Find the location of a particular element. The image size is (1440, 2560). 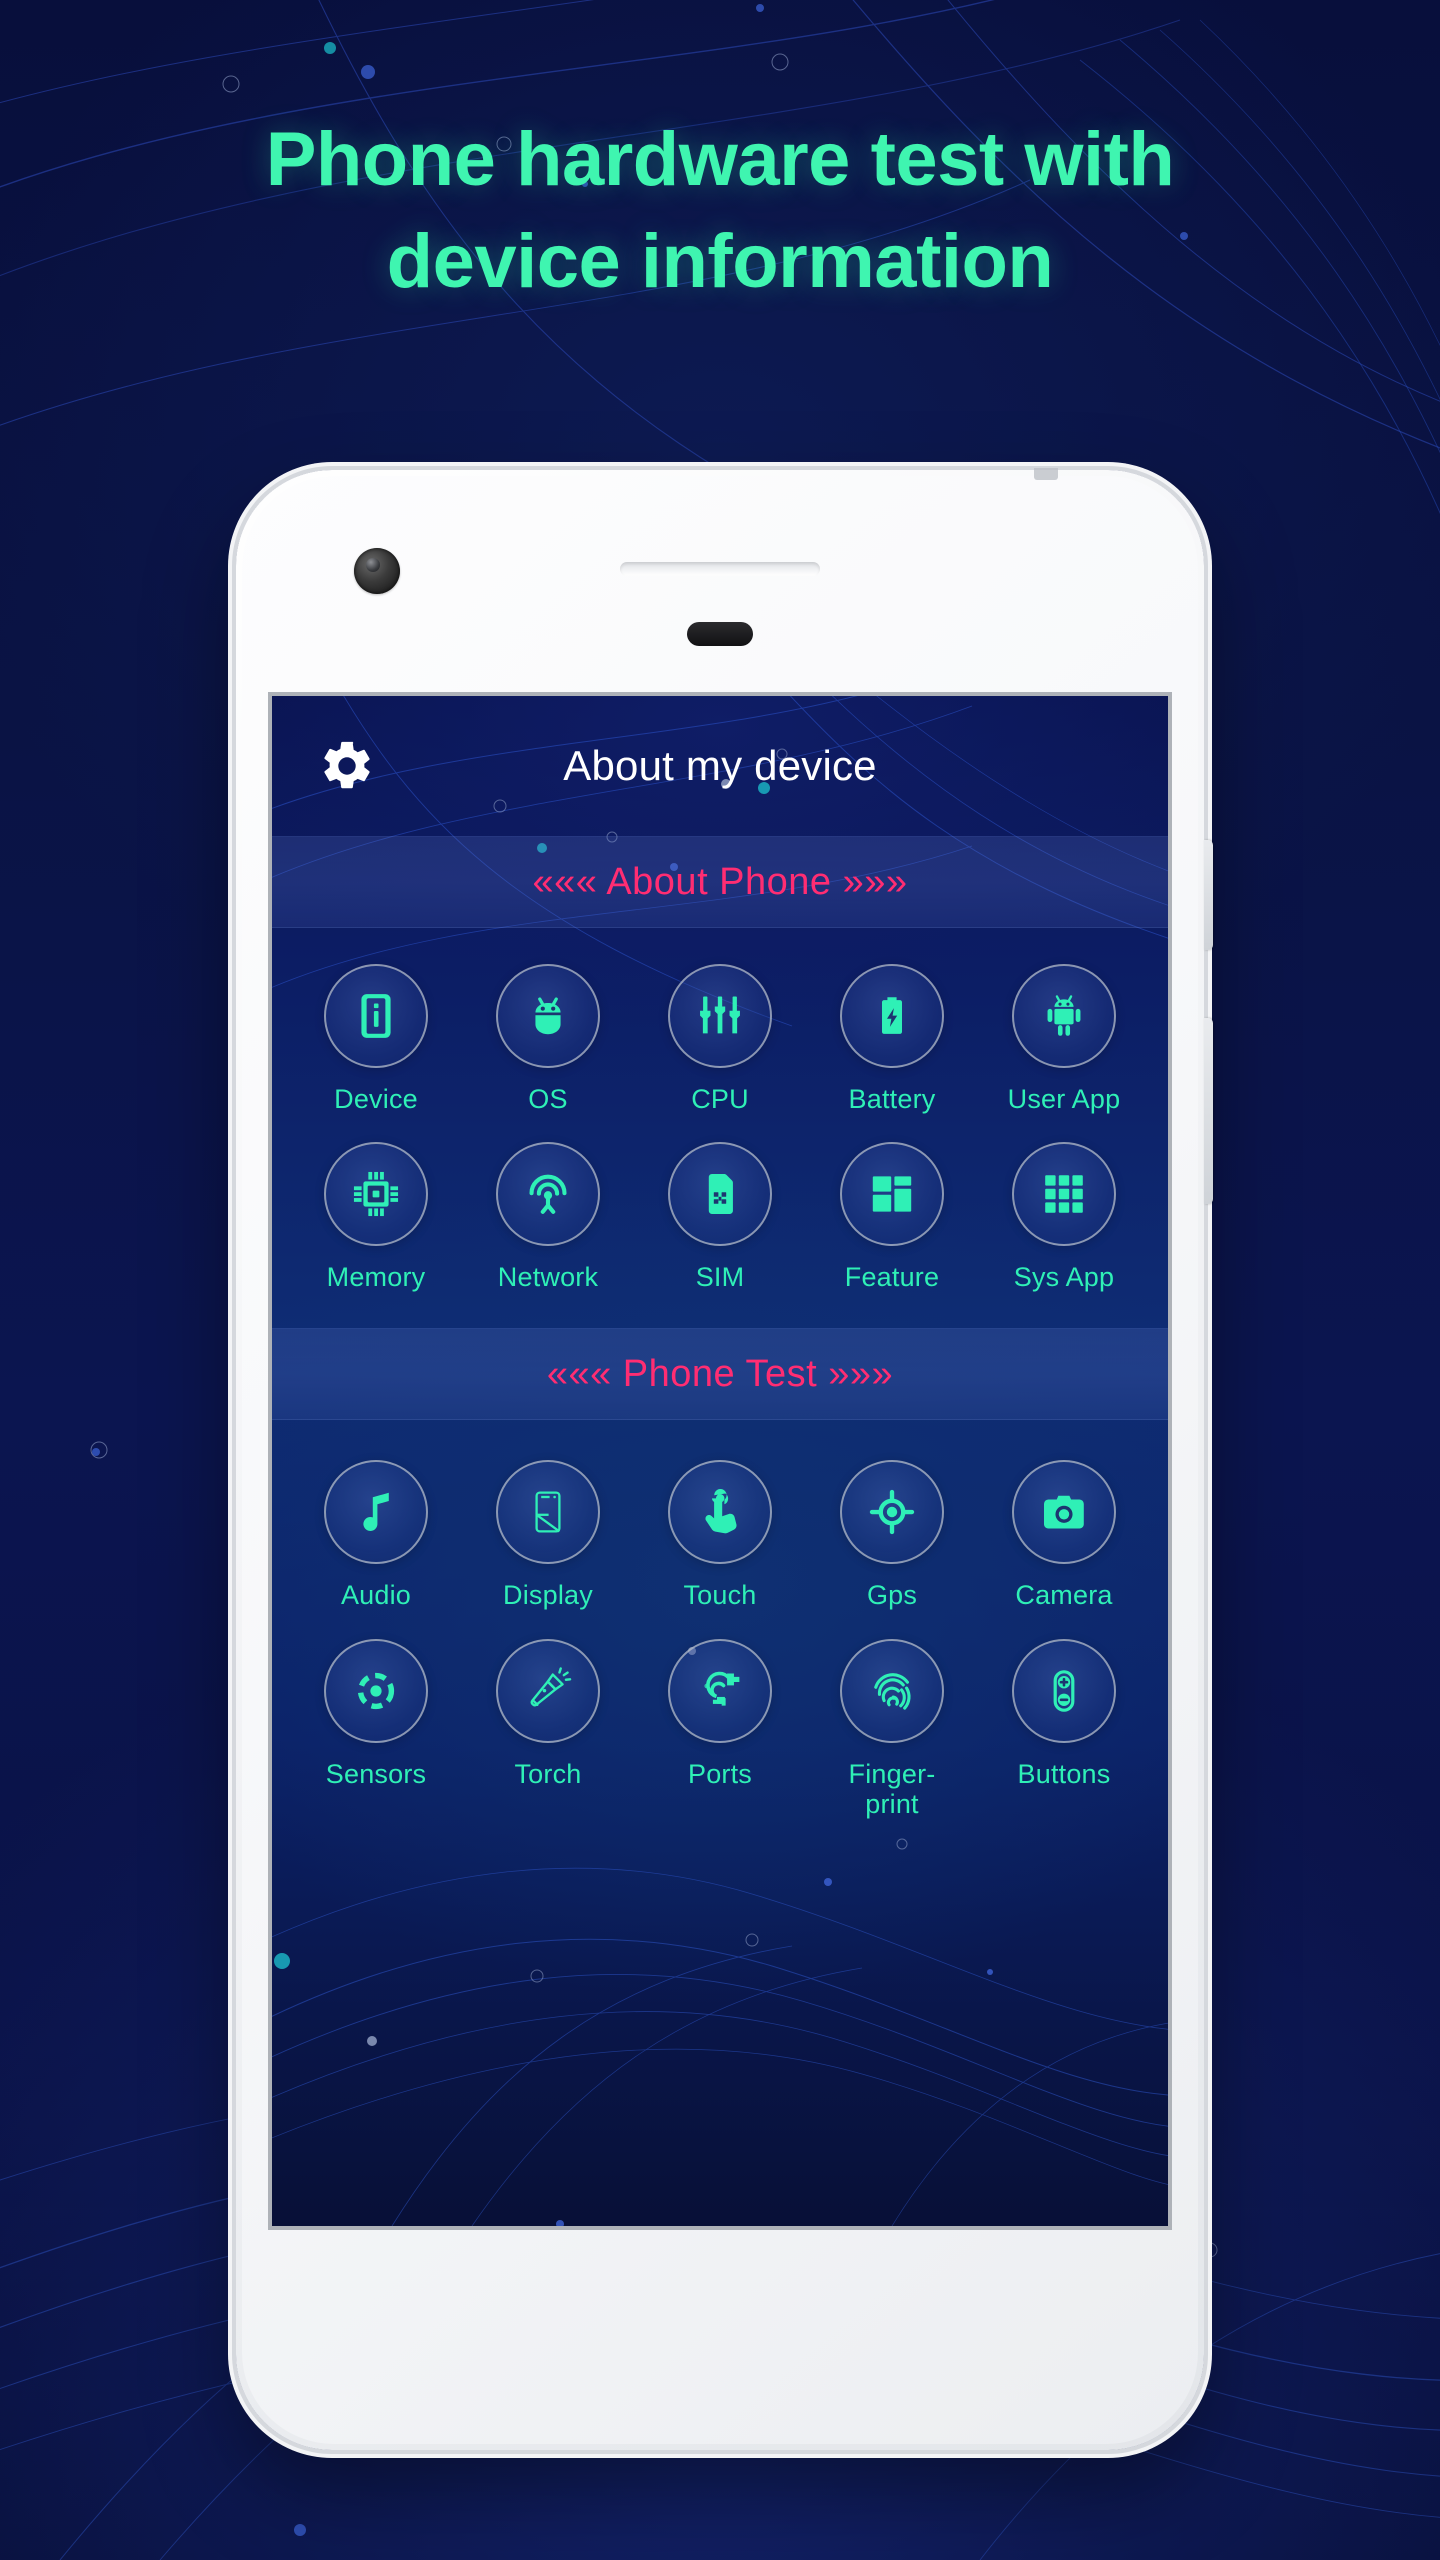

tile-label: Sensors is located at coordinates (376, 1773).